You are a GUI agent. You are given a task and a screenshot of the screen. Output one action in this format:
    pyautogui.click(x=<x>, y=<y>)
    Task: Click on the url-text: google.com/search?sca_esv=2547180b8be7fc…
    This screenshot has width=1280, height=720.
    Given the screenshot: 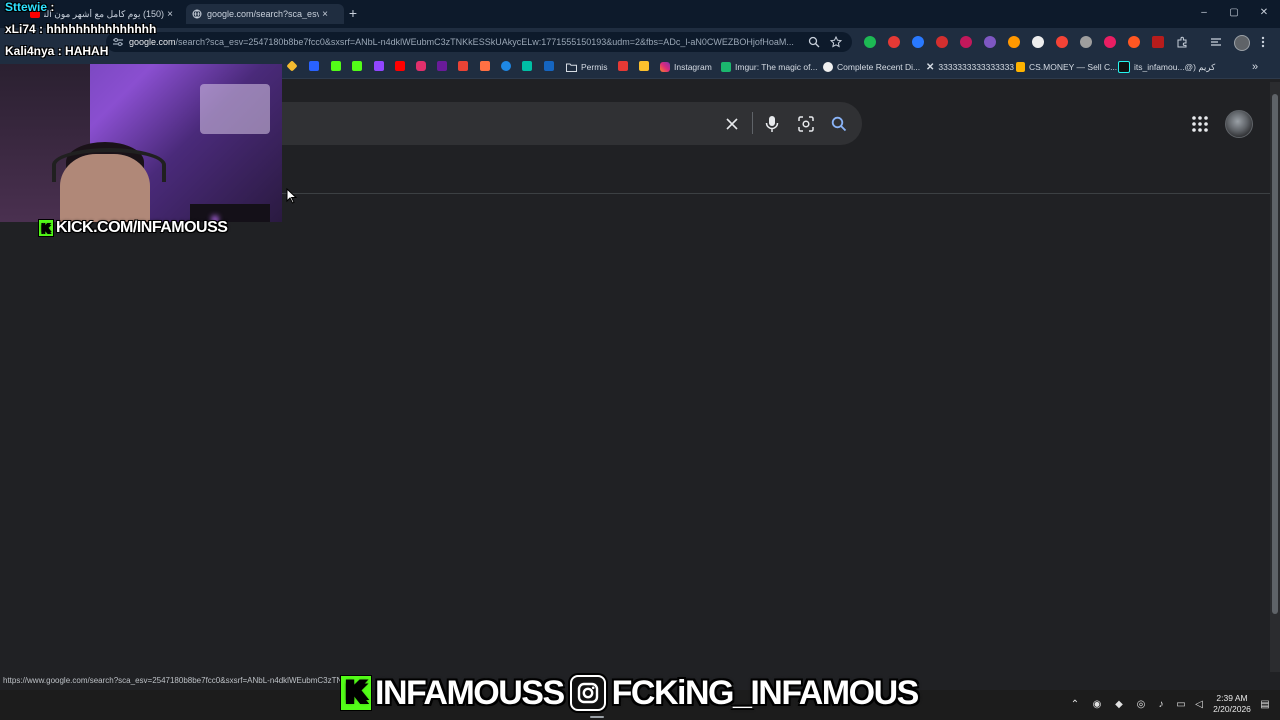 What is the action you would take?
    pyautogui.click(x=465, y=42)
    